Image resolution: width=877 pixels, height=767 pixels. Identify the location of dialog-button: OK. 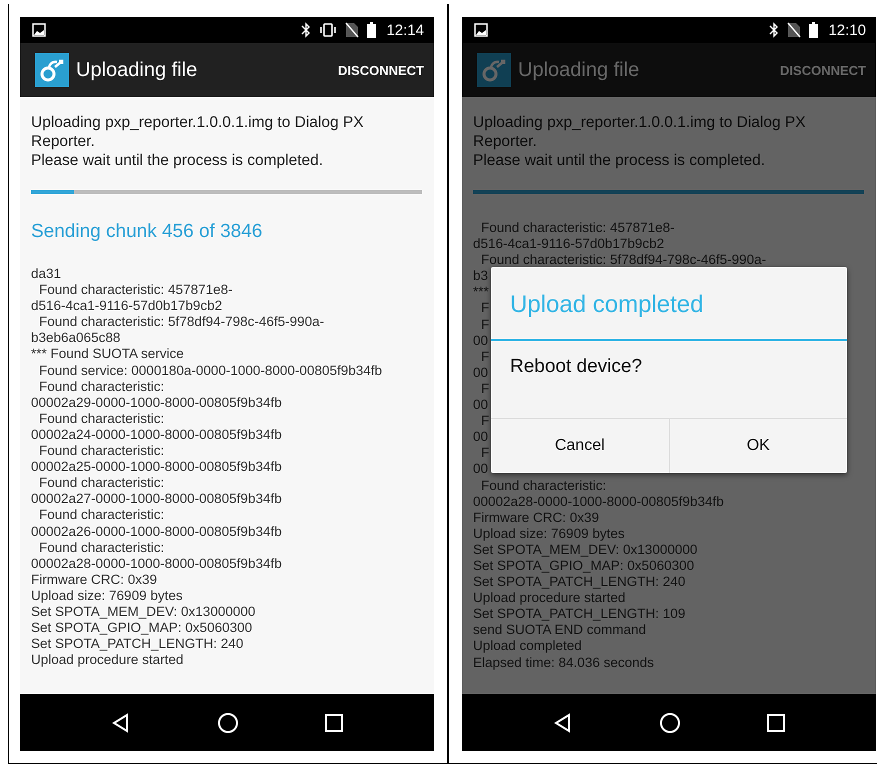
(757, 446).